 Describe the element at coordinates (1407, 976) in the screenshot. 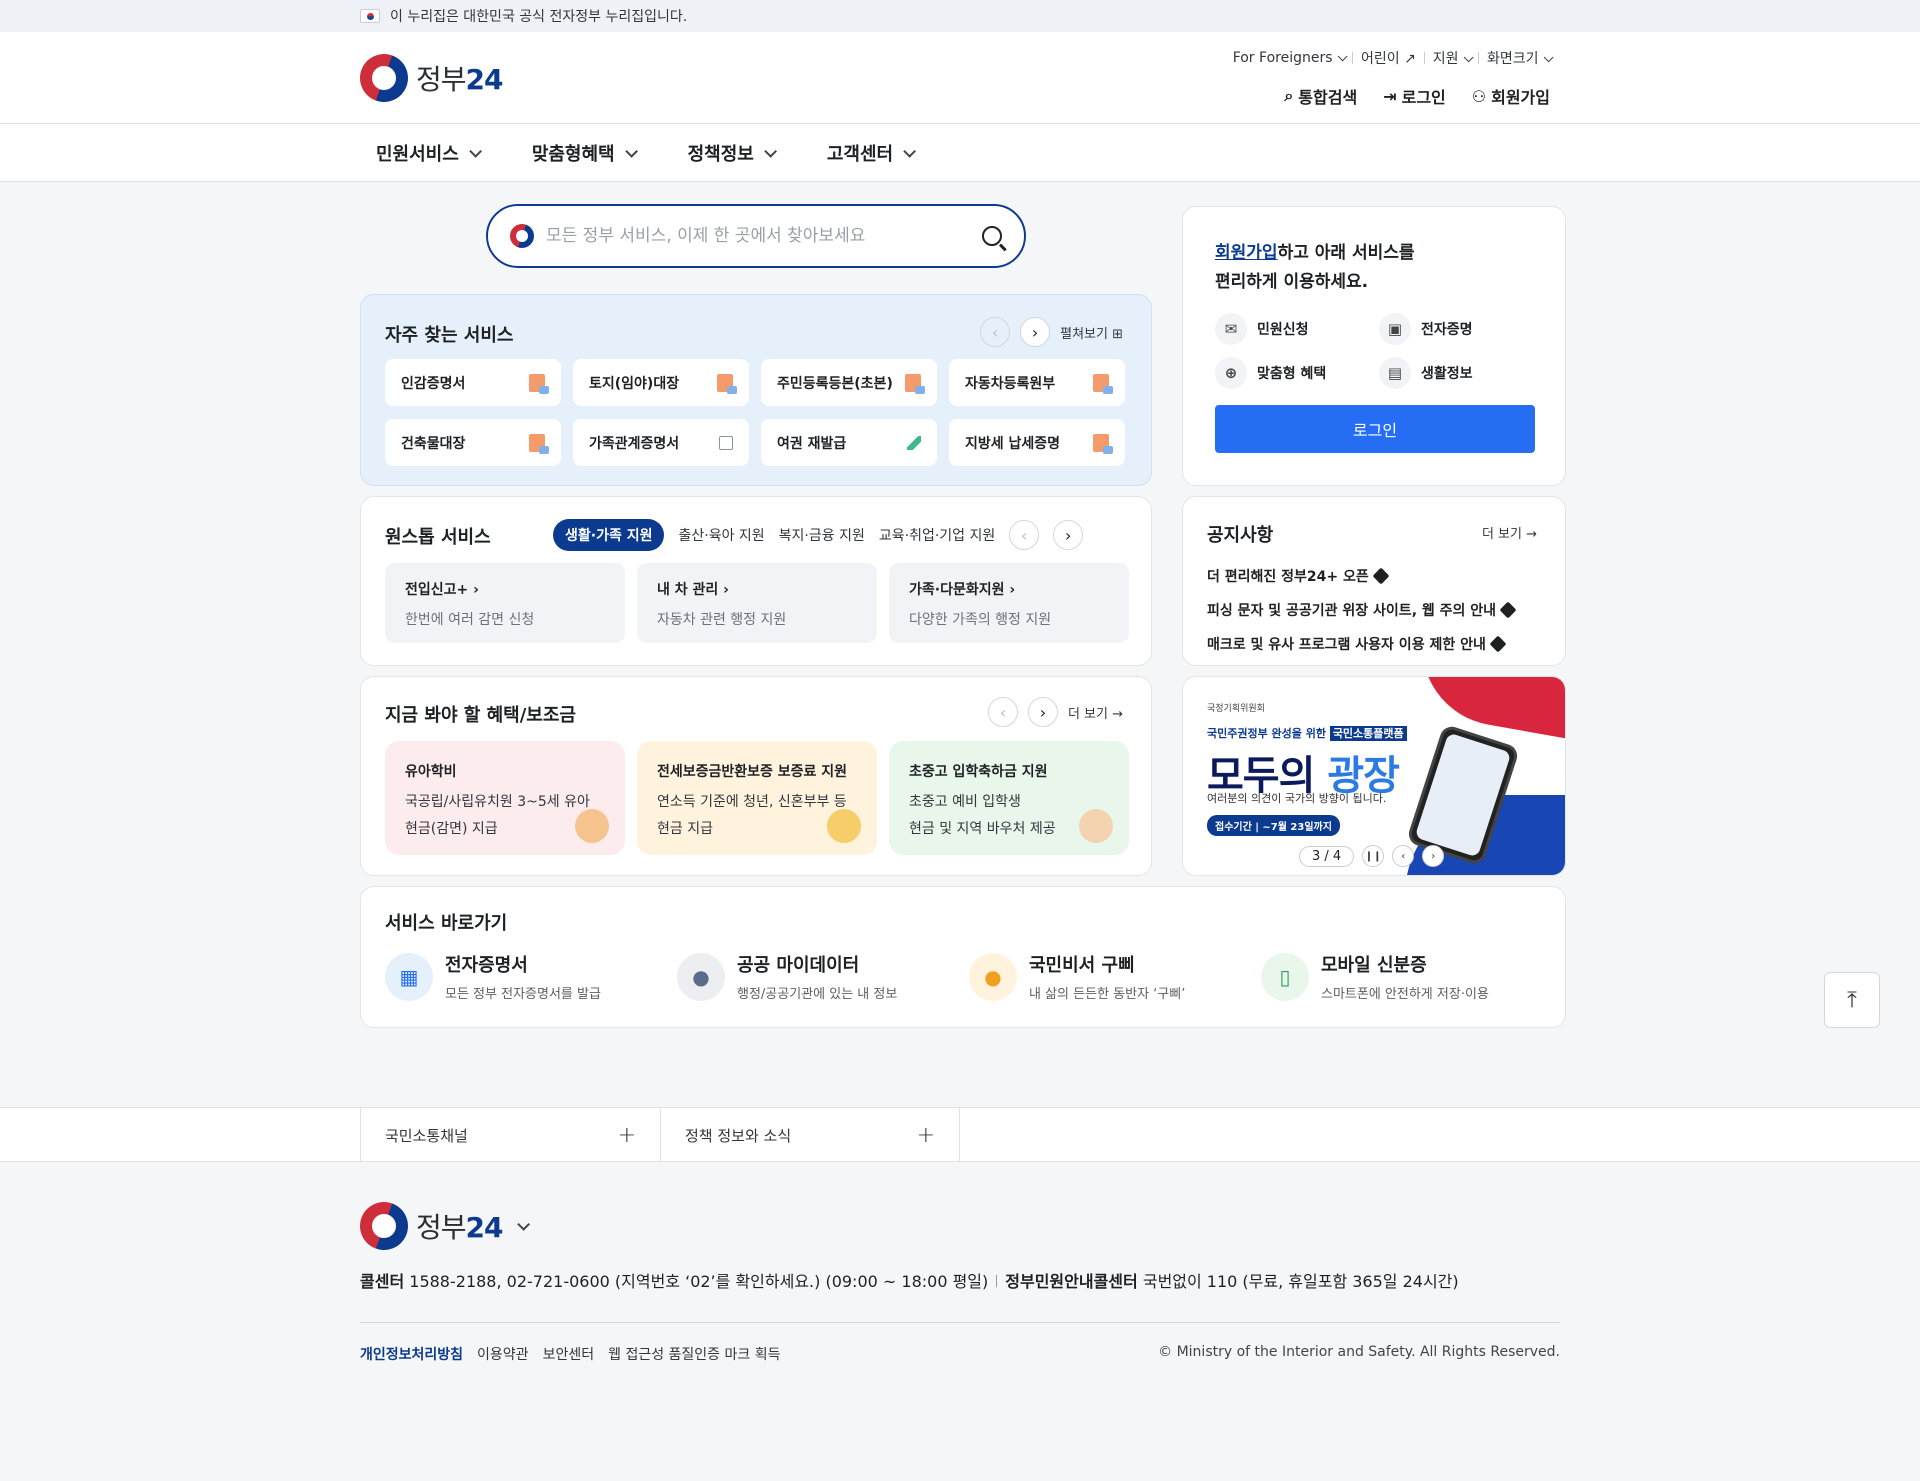

I see `shortcut-mobile-id: ▯ 모바일 신분증 스마트폰에 안전하게 저장·이용` at that location.